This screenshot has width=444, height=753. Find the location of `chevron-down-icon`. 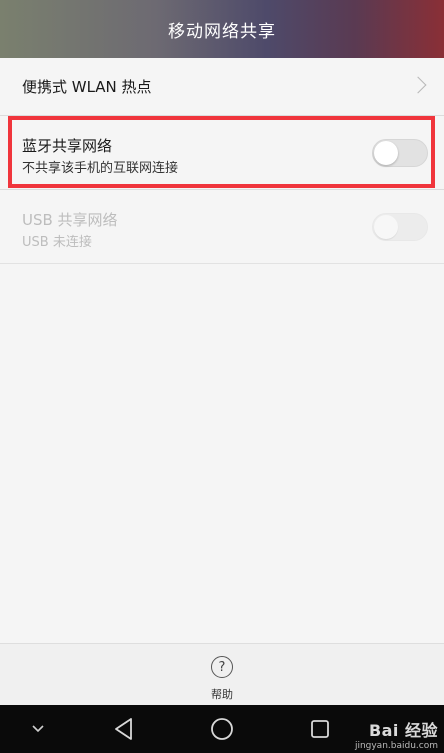

chevron-down-icon is located at coordinates (38, 729).